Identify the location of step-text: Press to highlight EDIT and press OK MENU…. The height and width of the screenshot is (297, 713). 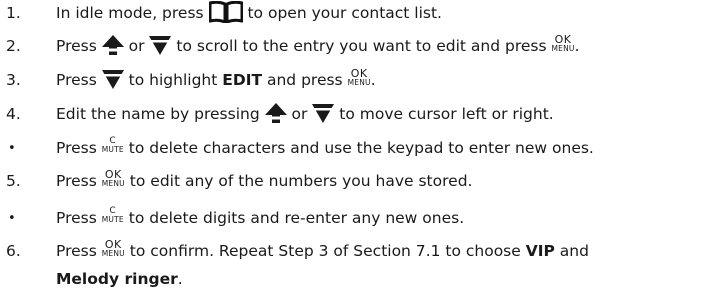
(216, 78).